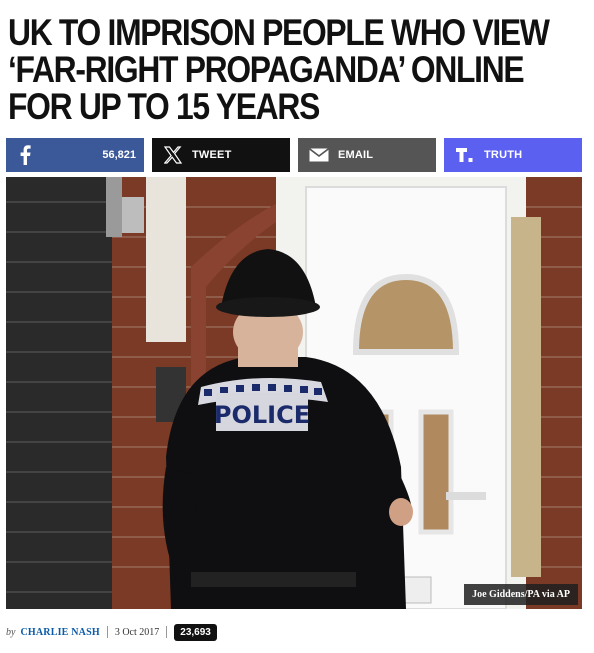  Describe the element at coordinates (111, 632) in the screenshot. I see `article-byline: by CHARLIE NASH 3 Oct 2017 23,693` at that location.